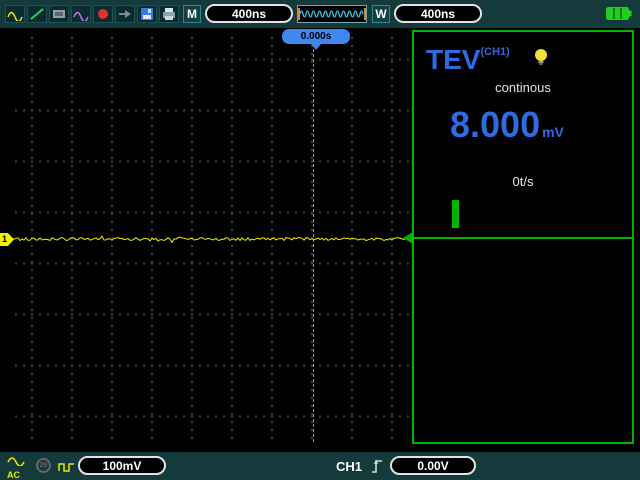 Image resolution: width=640 pixels, height=480 pixels. I want to click on activity-indicator-bar, so click(455, 214).